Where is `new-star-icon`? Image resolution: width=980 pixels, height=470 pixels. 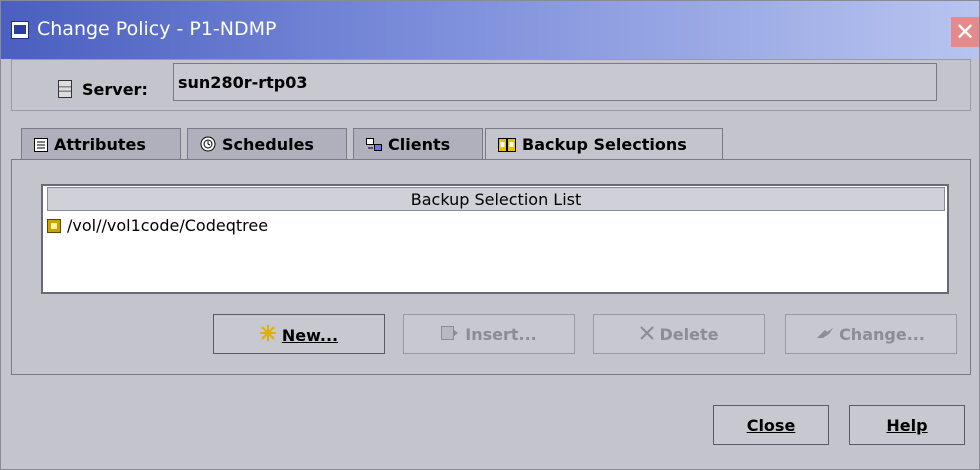
new-star-icon is located at coordinates (267, 335).